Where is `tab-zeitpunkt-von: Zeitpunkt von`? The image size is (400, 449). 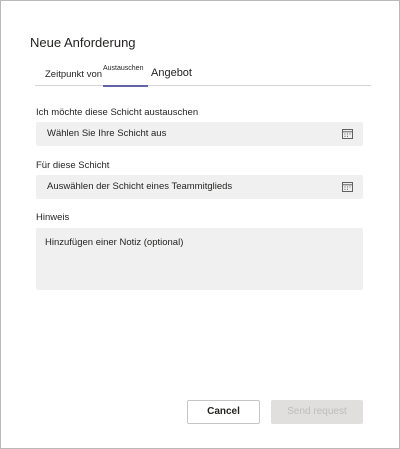
tab-zeitpunkt-von: Zeitpunkt von is located at coordinates (73, 74).